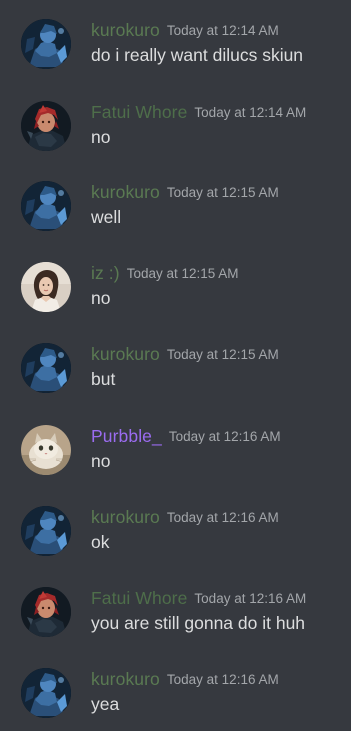 Image resolution: width=351 pixels, height=731 pixels. Describe the element at coordinates (106, 217) in the screenshot. I see `message-text: well` at that location.